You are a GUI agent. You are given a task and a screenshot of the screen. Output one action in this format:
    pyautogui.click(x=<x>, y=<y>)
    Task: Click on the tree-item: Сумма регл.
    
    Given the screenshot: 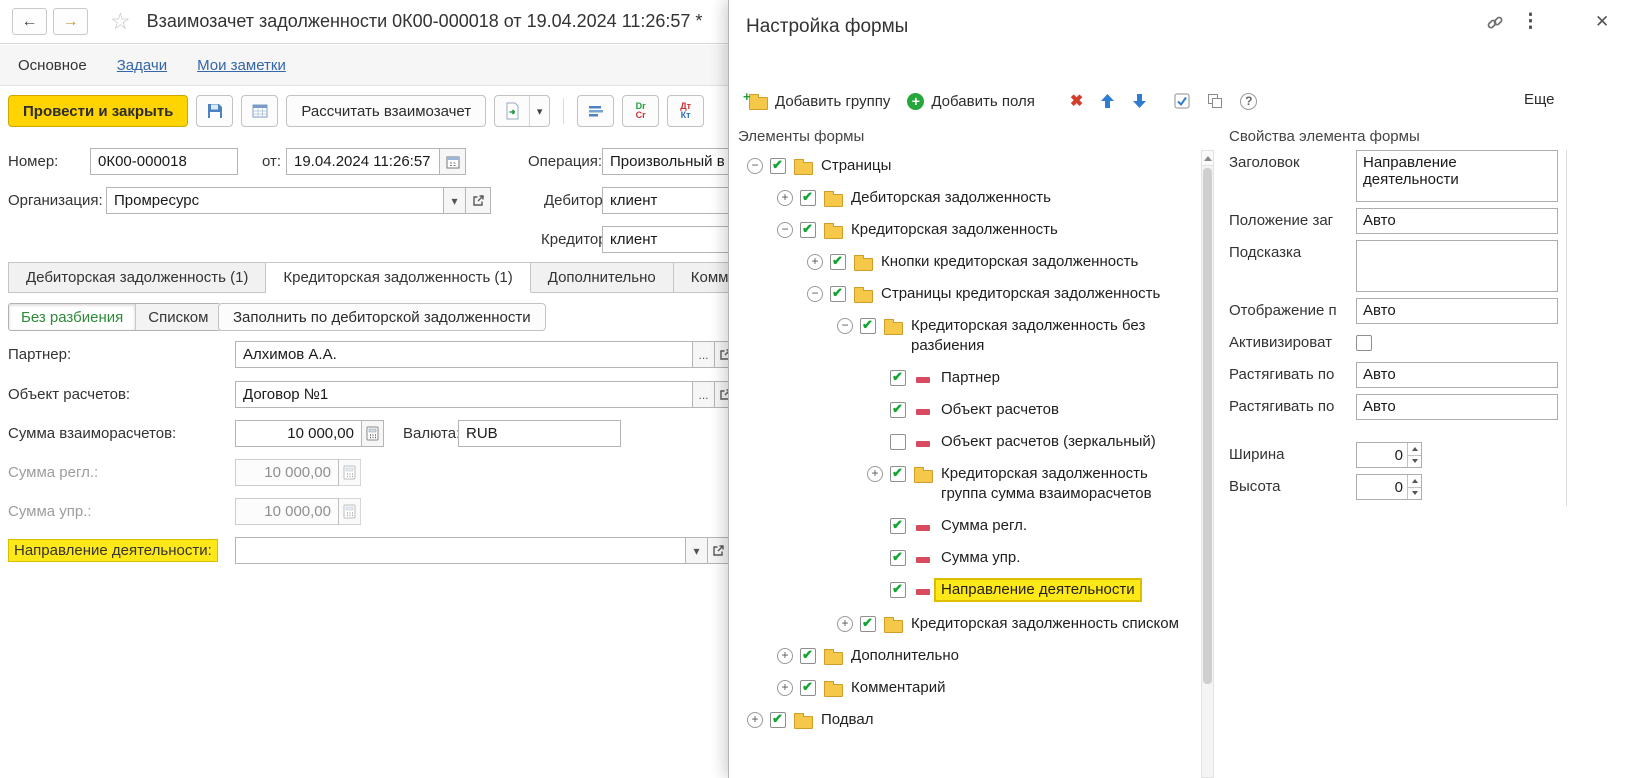 What is the action you would take?
    pyautogui.click(x=966, y=526)
    